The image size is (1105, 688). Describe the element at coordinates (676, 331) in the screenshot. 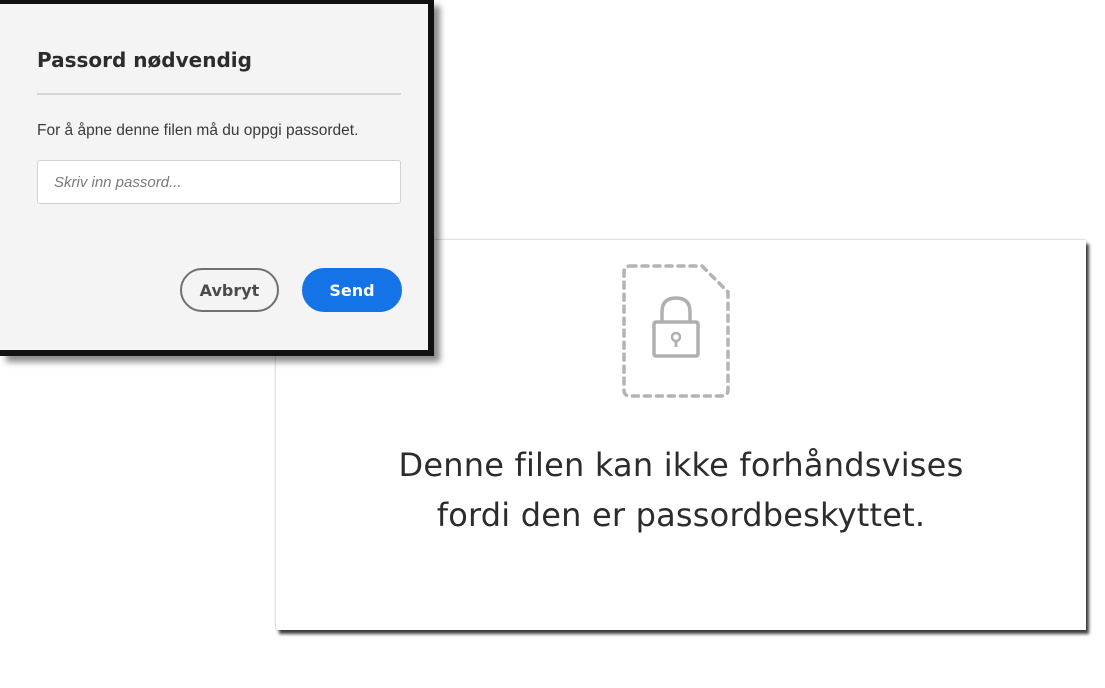

I see `locked-file-icon` at that location.